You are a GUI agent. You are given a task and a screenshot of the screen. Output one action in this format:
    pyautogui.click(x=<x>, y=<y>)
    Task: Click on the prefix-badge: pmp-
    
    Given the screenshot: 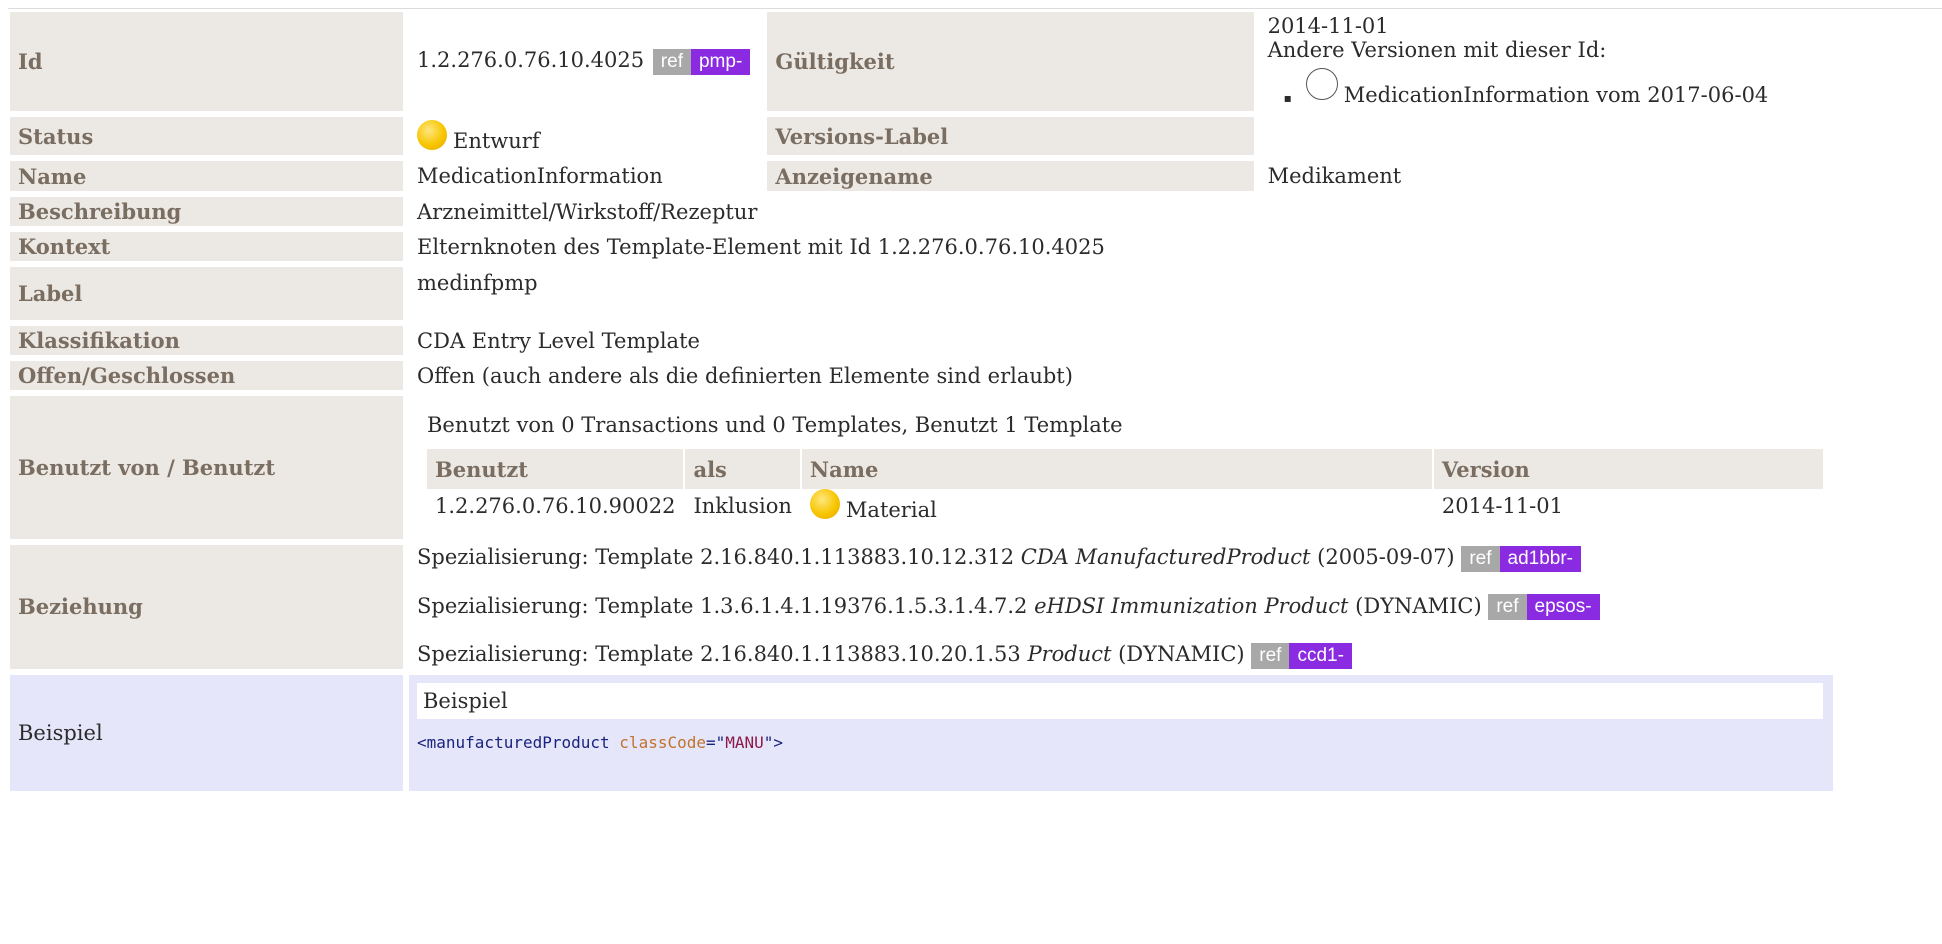 What is the action you would take?
    pyautogui.click(x=720, y=61)
    